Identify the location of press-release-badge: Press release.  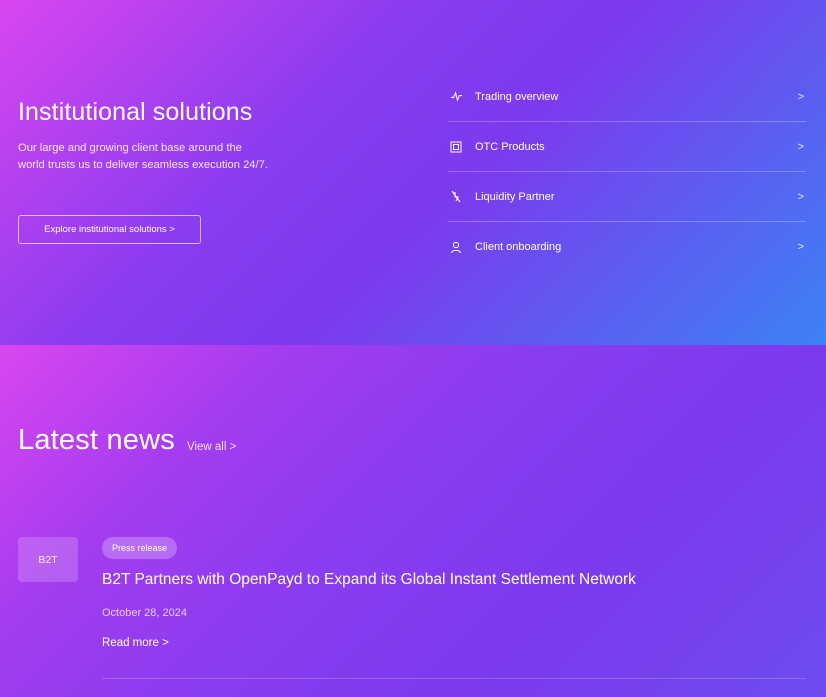
(140, 548).